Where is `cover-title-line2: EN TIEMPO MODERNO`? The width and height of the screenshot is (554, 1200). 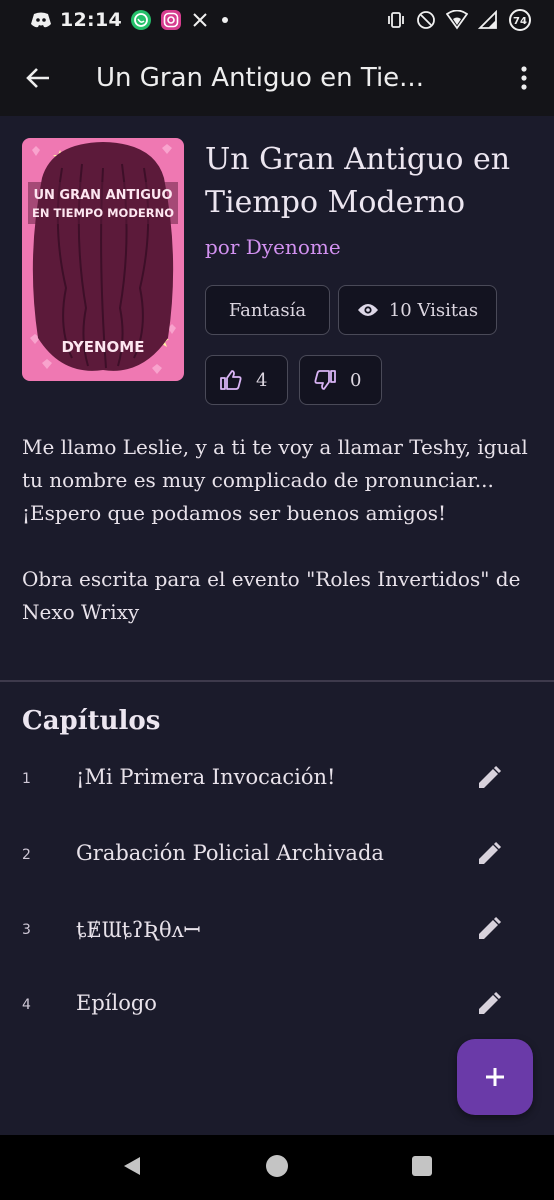 cover-title-line2: EN TIEMPO MODERNO is located at coordinates (103, 213).